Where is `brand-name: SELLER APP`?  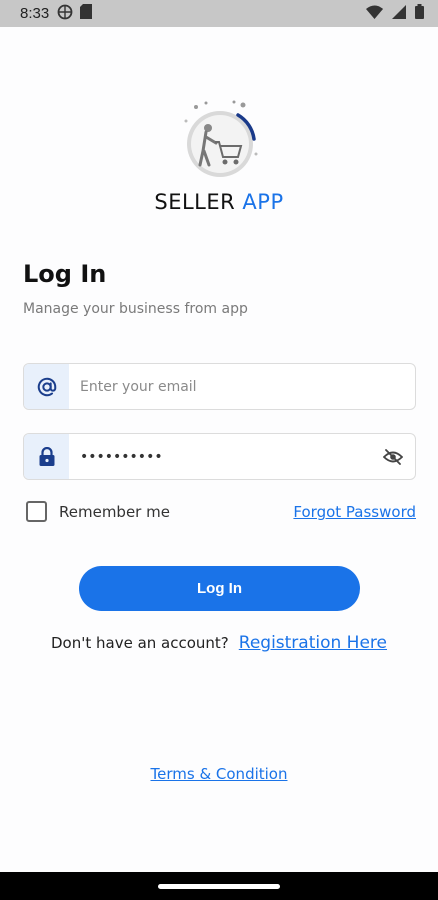
brand-name: SELLER APP is located at coordinates (219, 202).